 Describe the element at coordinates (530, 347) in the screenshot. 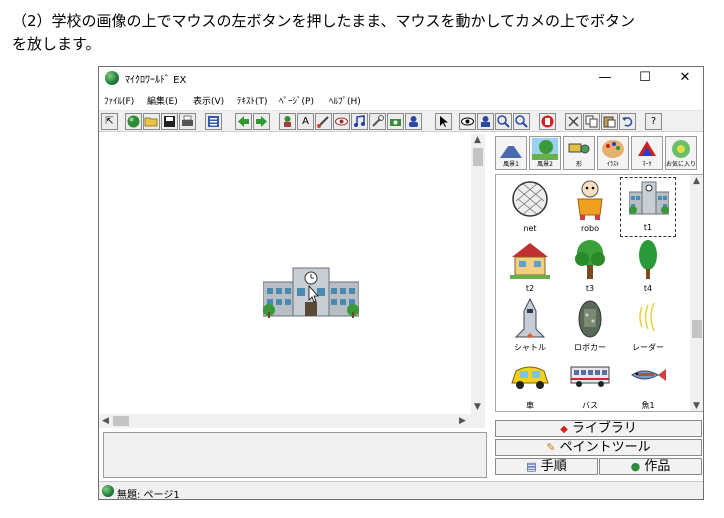

I see `library-item-label: シャトル` at that location.